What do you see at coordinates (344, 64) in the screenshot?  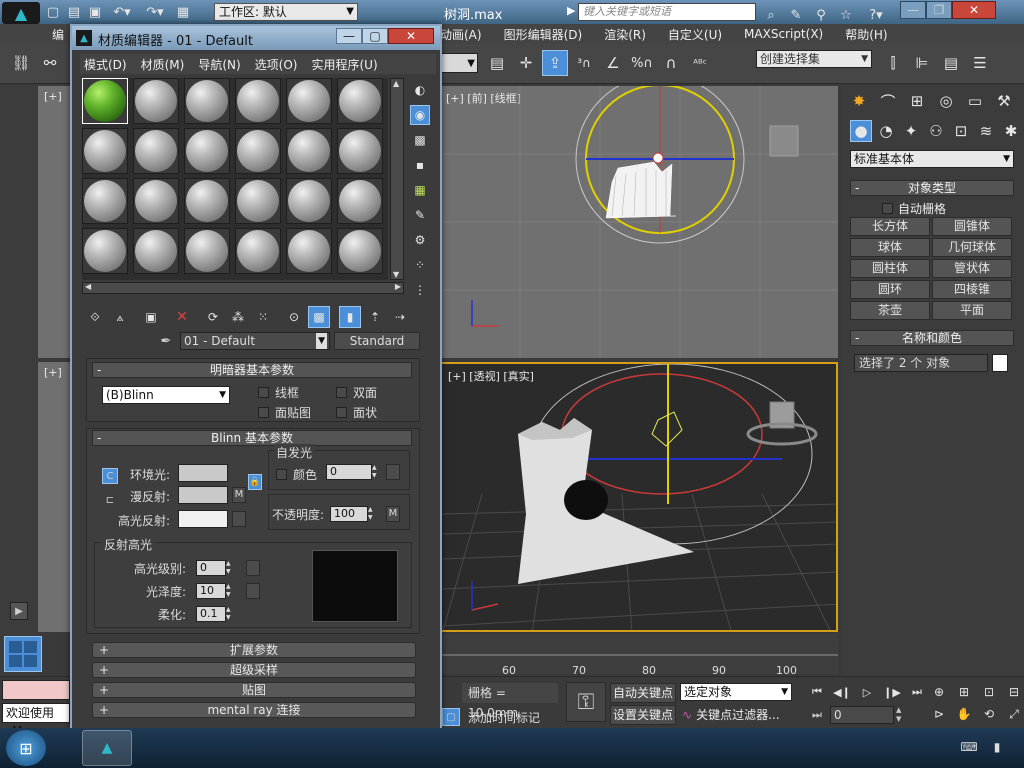 I see `me-menu-utilities: 实用程序(U)` at bounding box center [344, 64].